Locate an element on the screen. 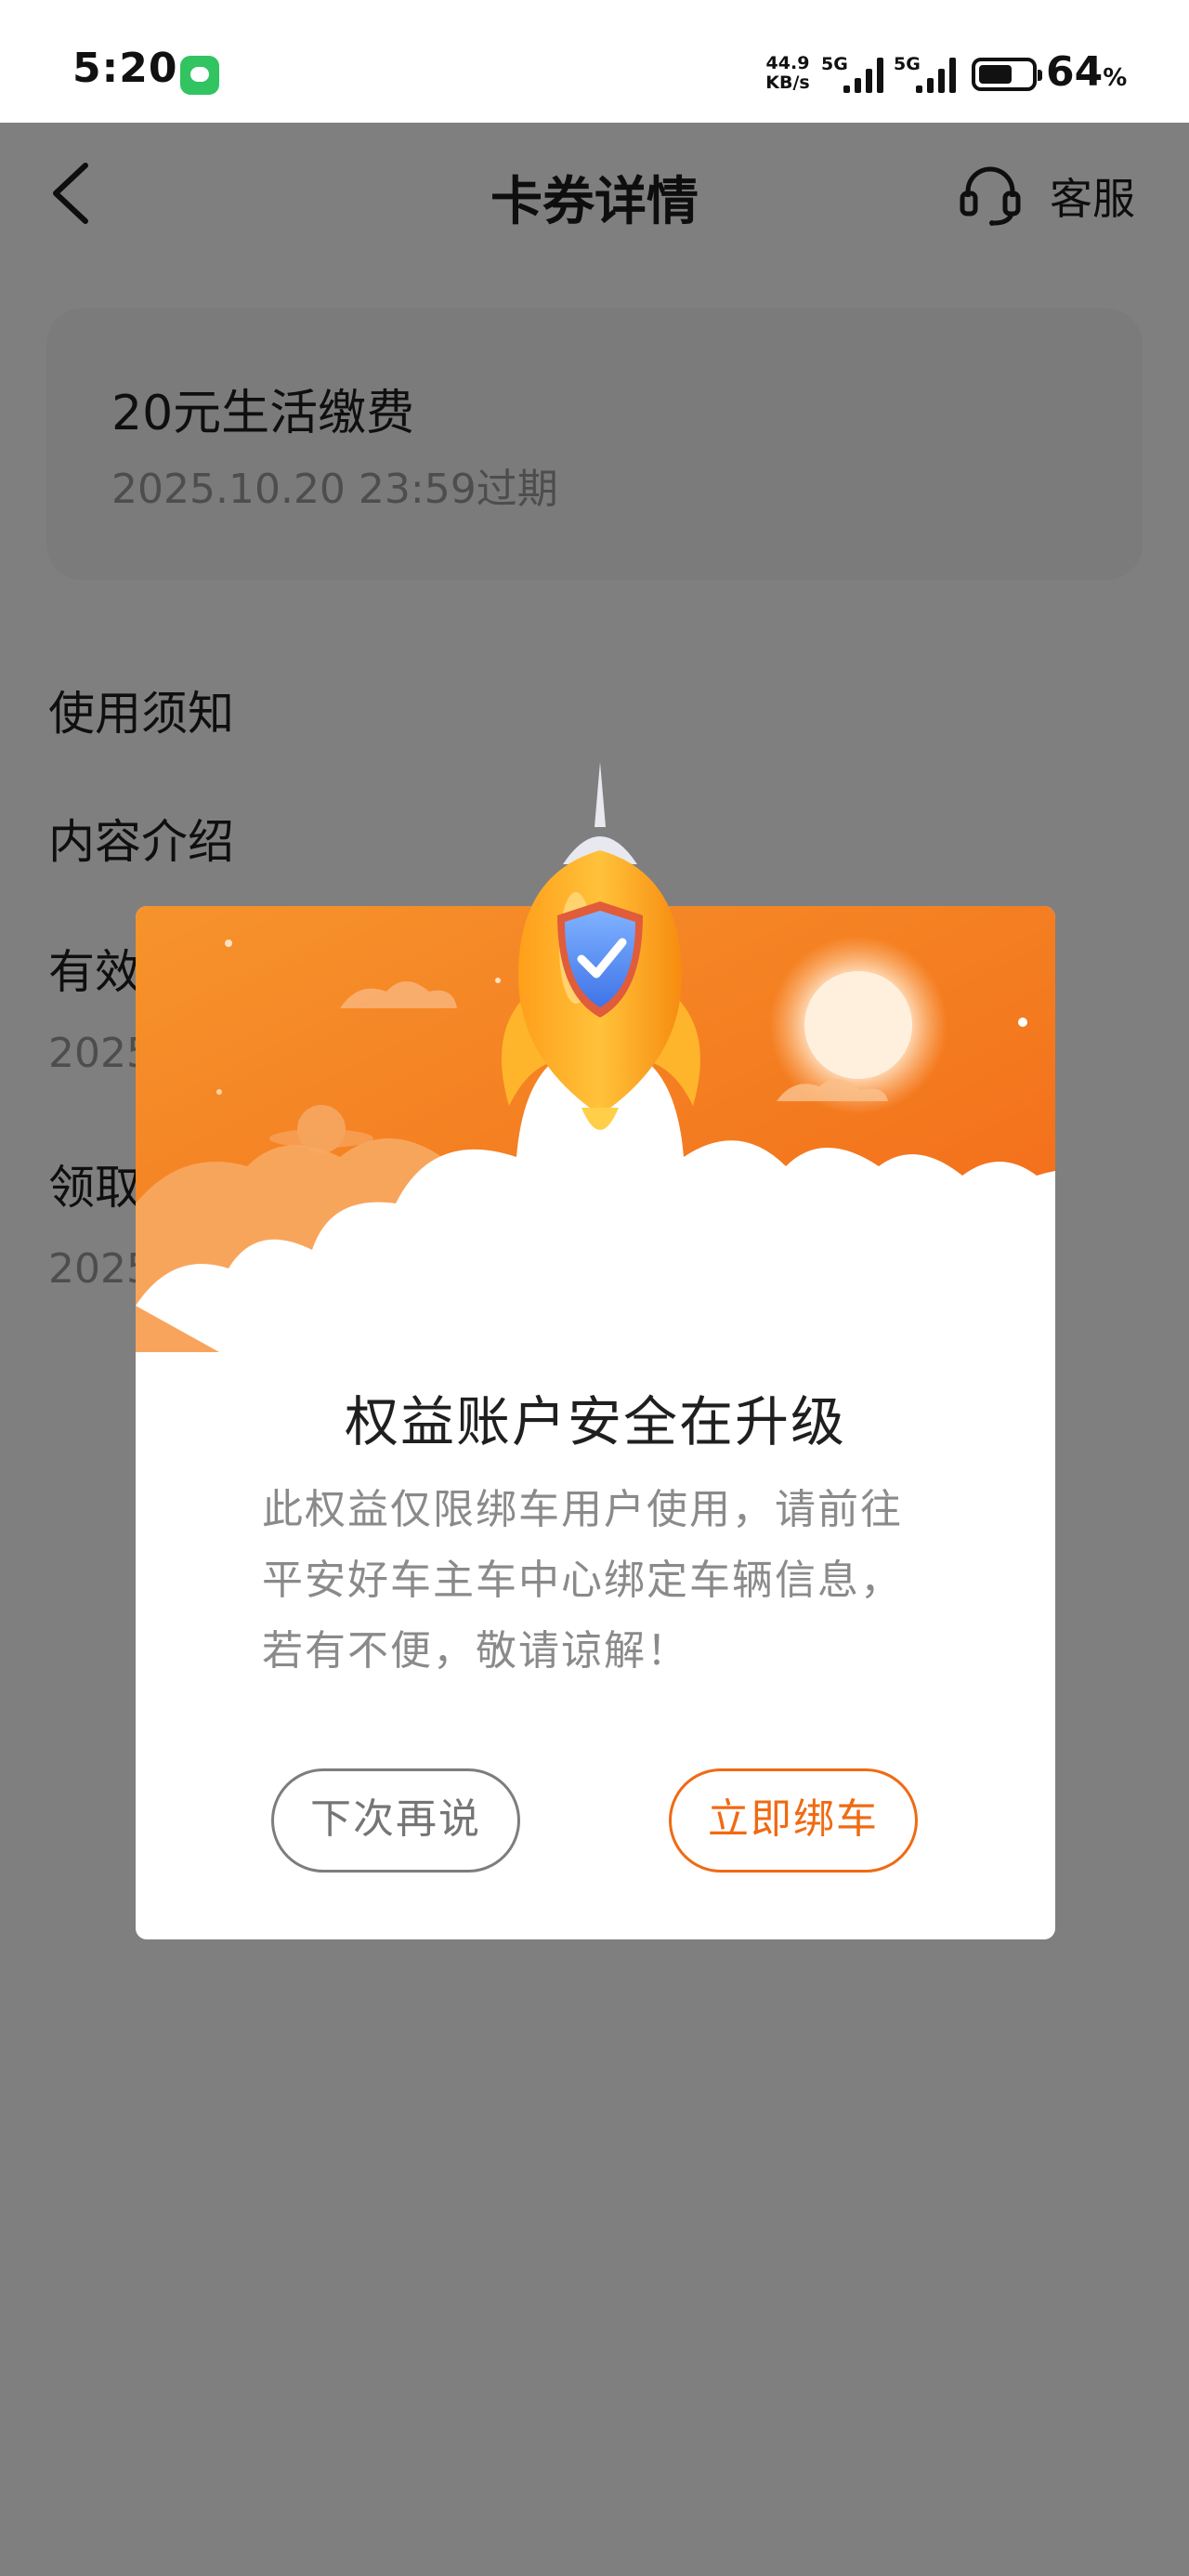 The image size is (1189, 2576). bind-car-button: 立即绑车 is located at coordinates (794, 1820).